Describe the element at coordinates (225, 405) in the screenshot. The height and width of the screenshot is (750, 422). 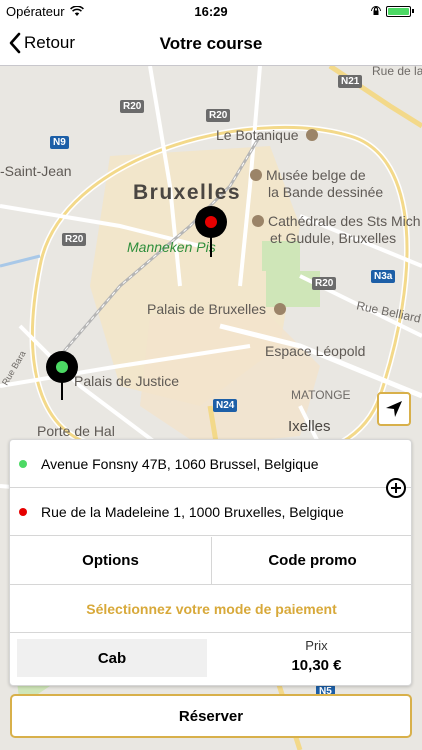
I see `road-badge-n24: N24` at that location.